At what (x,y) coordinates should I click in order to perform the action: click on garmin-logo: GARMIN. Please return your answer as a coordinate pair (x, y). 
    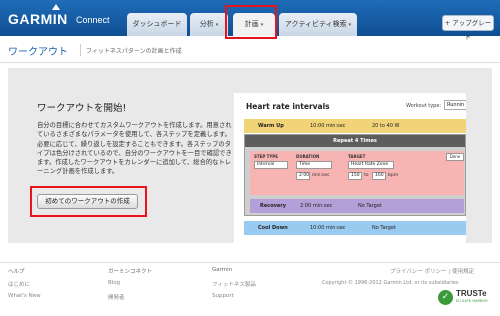
    Looking at the image, I should click on (38, 19).